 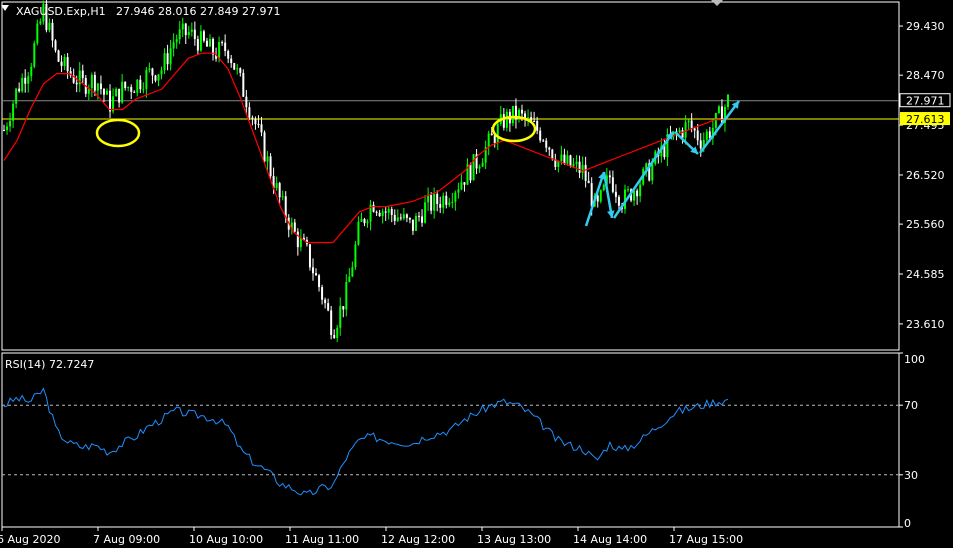 I want to click on y-tick-label: 24.585, so click(x=925, y=274).